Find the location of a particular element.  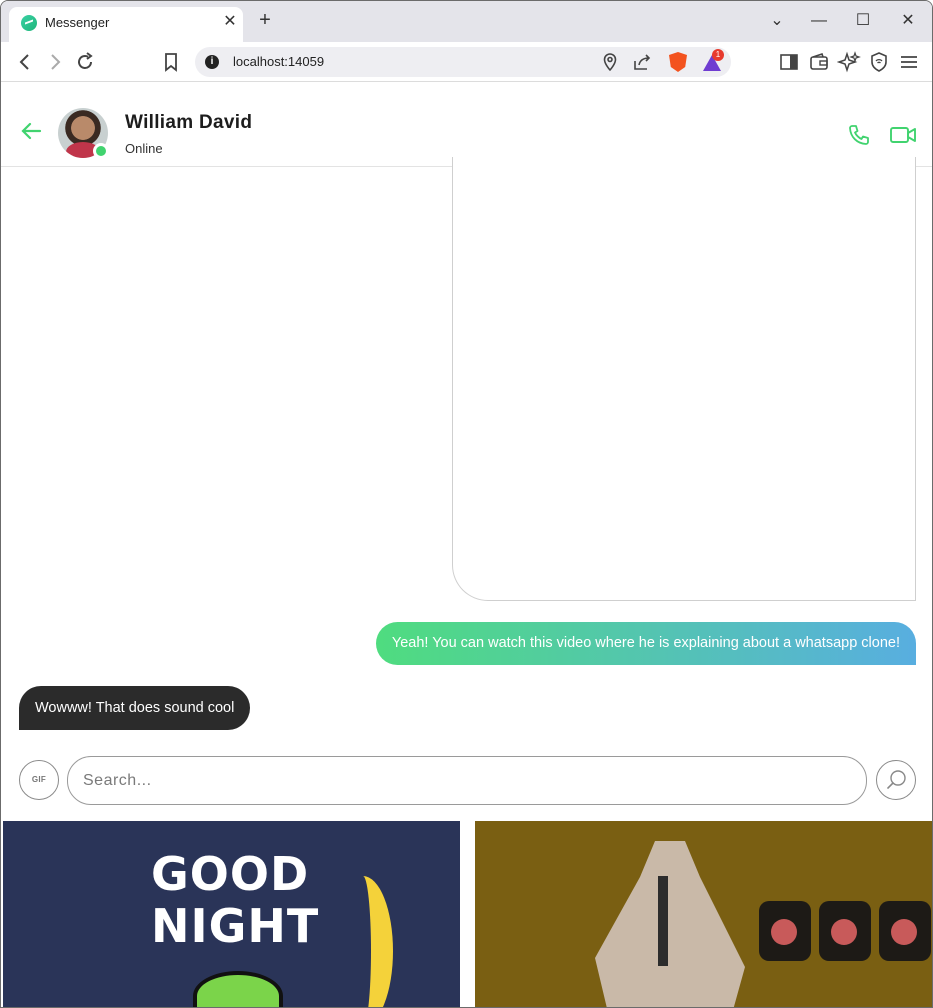

new-tab-button: + is located at coordinates (265, 20).